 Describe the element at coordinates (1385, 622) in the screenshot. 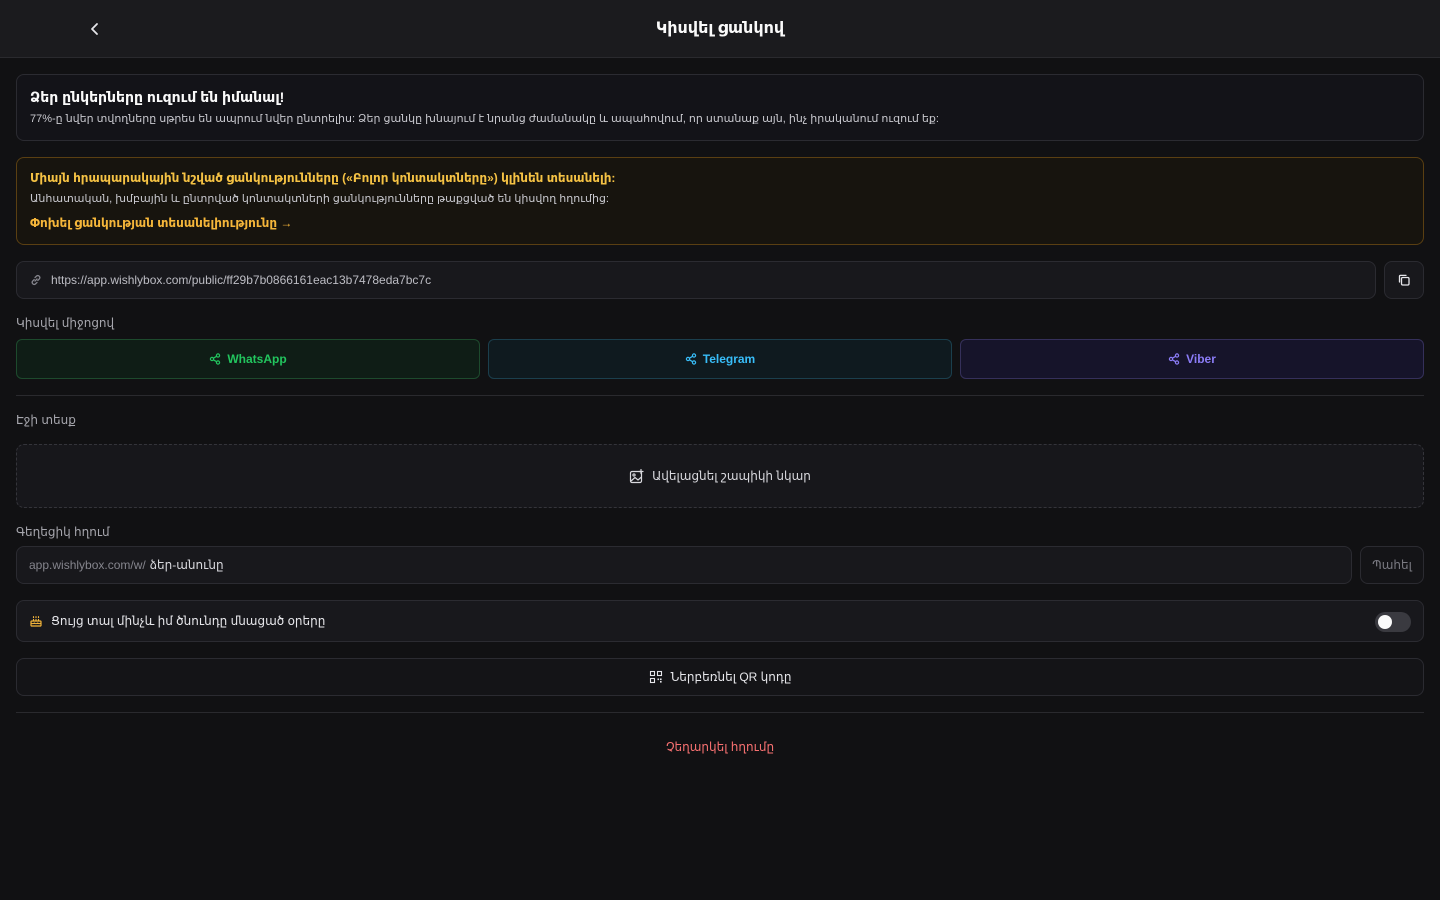

I see `toggle-knob` at that location.